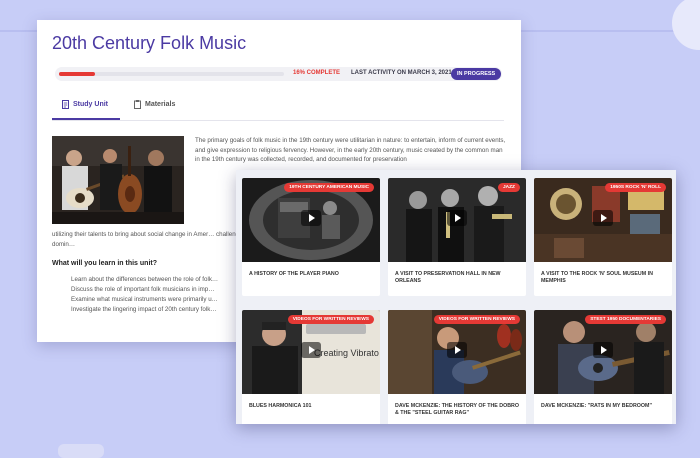 The image size is (700, 458). I want to click on video-title: DAVE MCKENZIE: "RATS IN MY BEDROOM", so click(603, 406).